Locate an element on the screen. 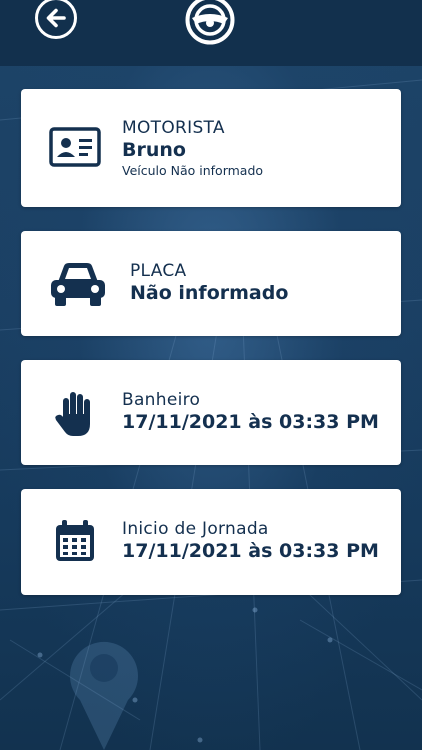 Image resolution: width=422 pixels, height=750 pixels. plate-label: PLACA is located at coordinates (158, 271).